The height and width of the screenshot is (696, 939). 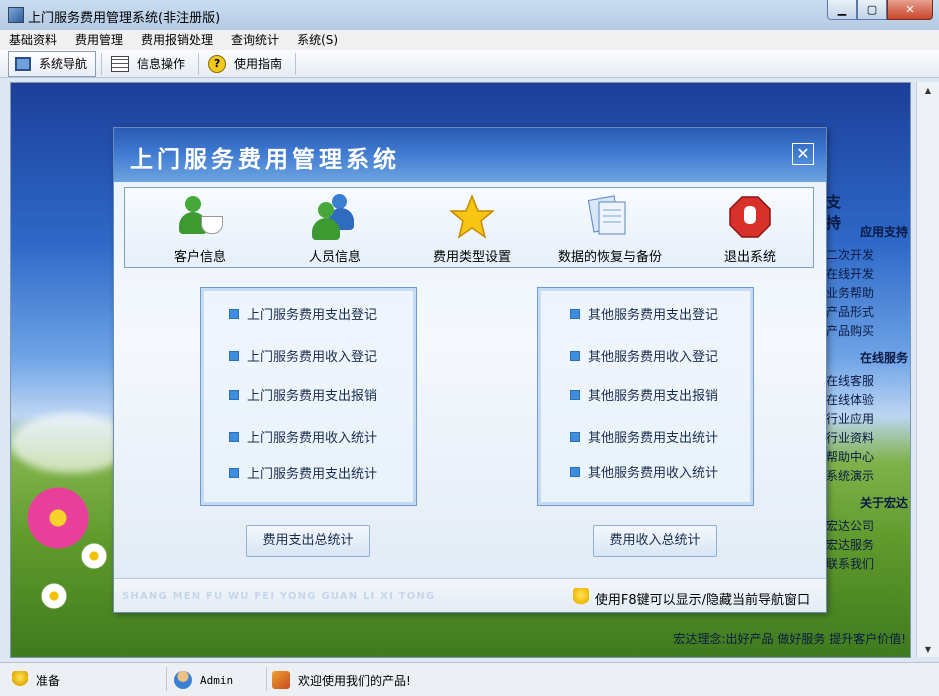 What do you see at coordinates (217, 680) in the screenshot?
I see `user-name: Admin` at bounding box center [217, 680].